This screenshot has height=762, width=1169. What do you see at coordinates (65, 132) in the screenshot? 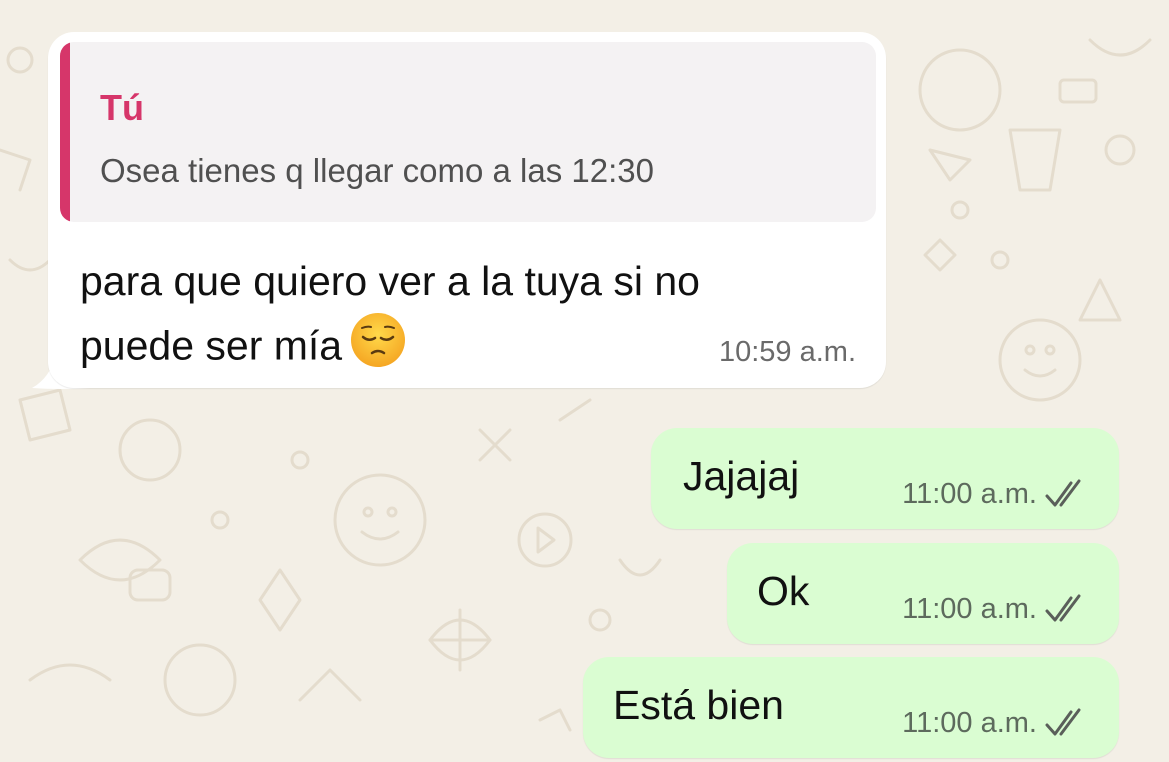
I see `quote-accent-bar` at bounding box center [65, 132].